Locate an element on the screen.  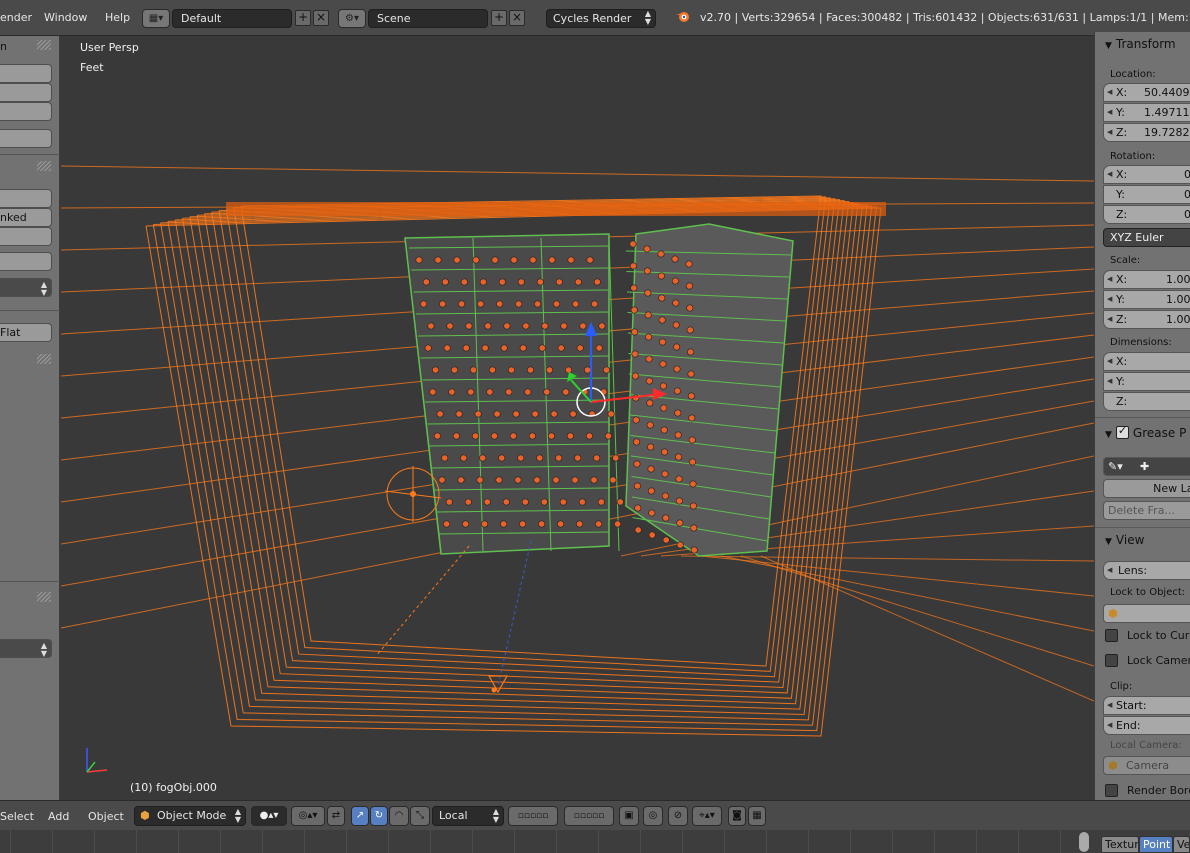
clip-start-field: ◀ Start: is located at coordinates (1146, 705).